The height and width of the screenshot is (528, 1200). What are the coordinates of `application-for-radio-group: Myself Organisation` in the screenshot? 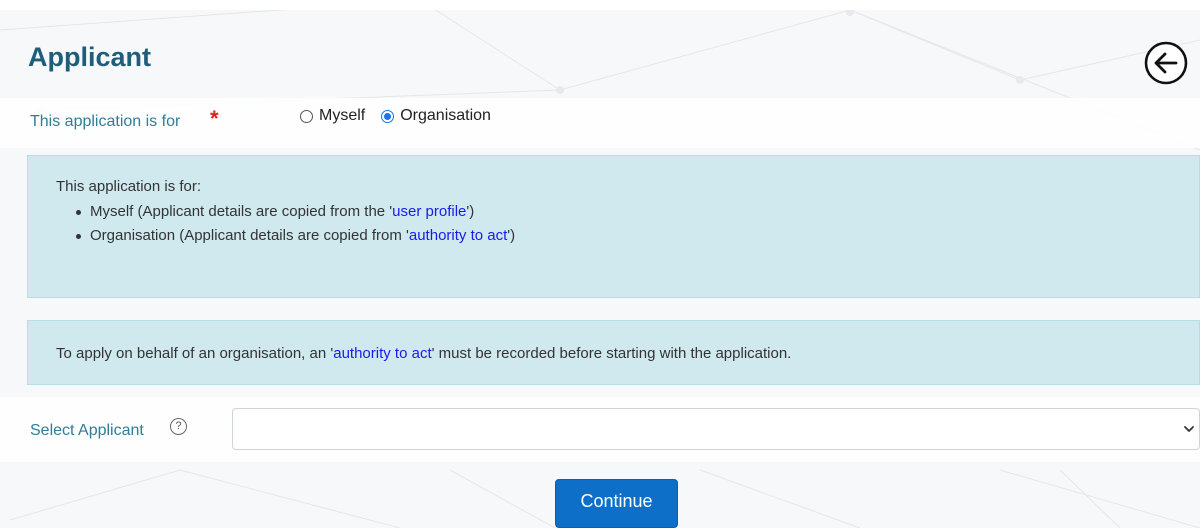 It's located at (403, 116).